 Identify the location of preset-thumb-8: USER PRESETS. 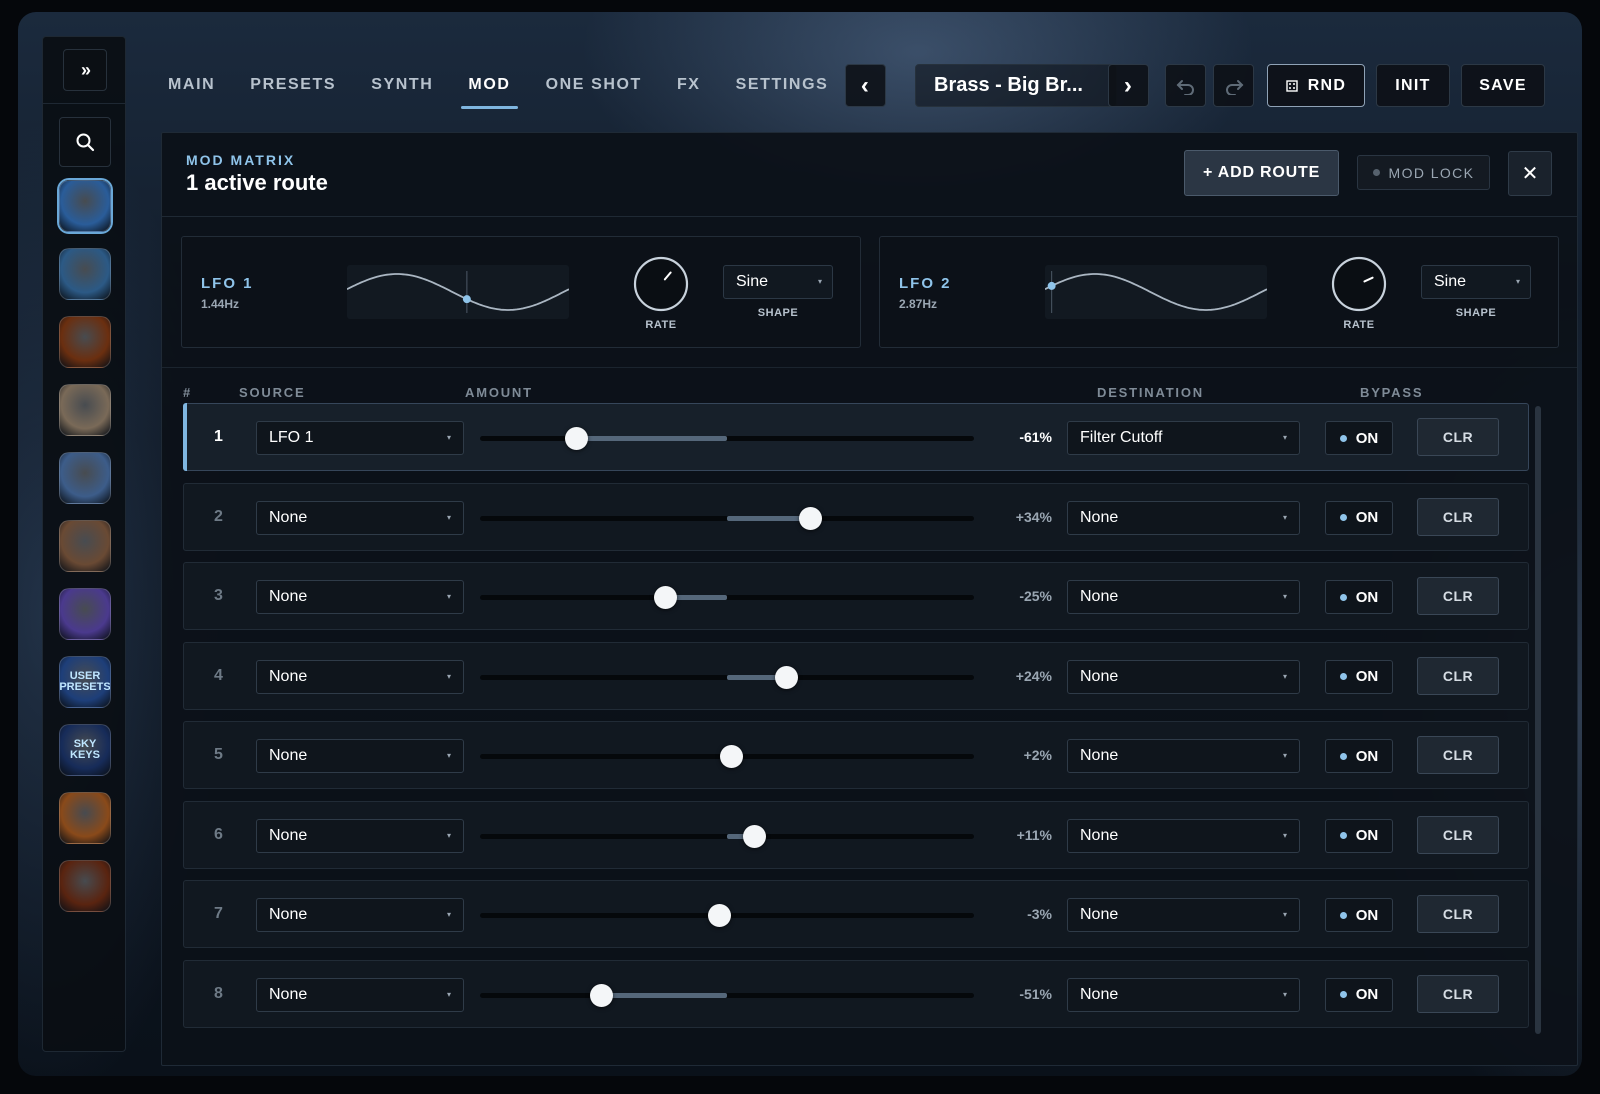
(85, 682).